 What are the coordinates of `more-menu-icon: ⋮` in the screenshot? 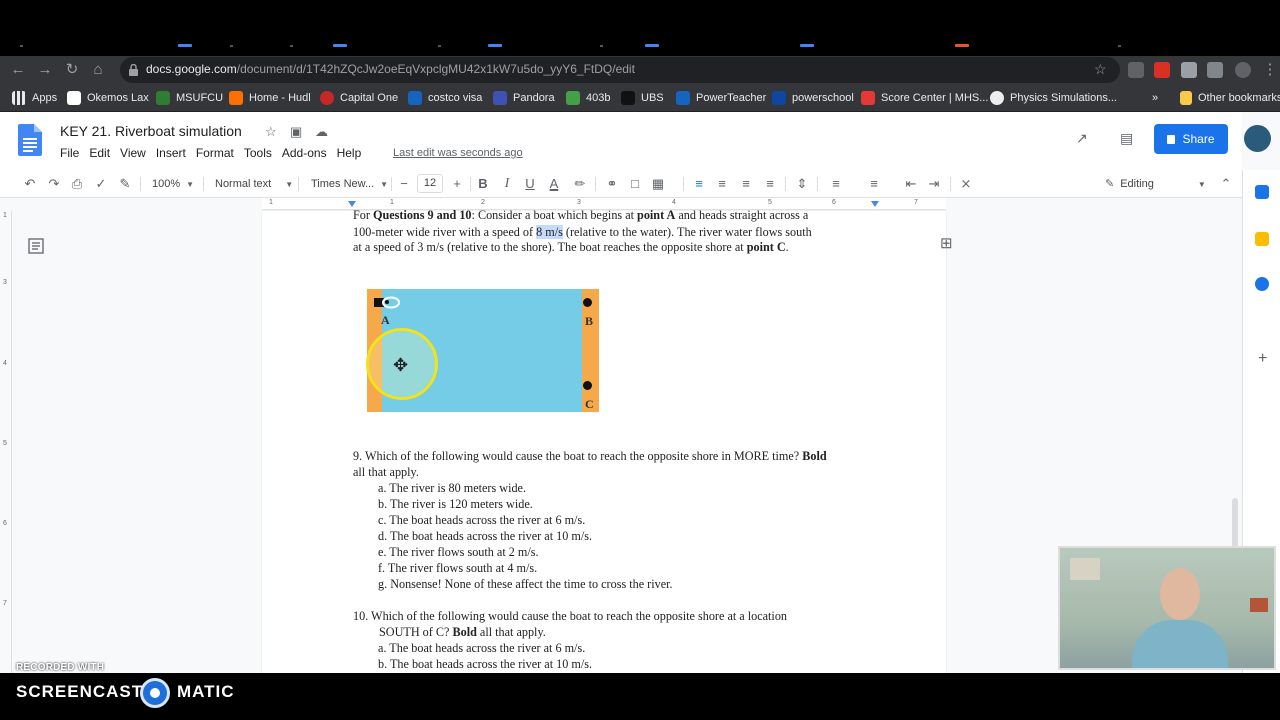 It's located at (1270, 70).